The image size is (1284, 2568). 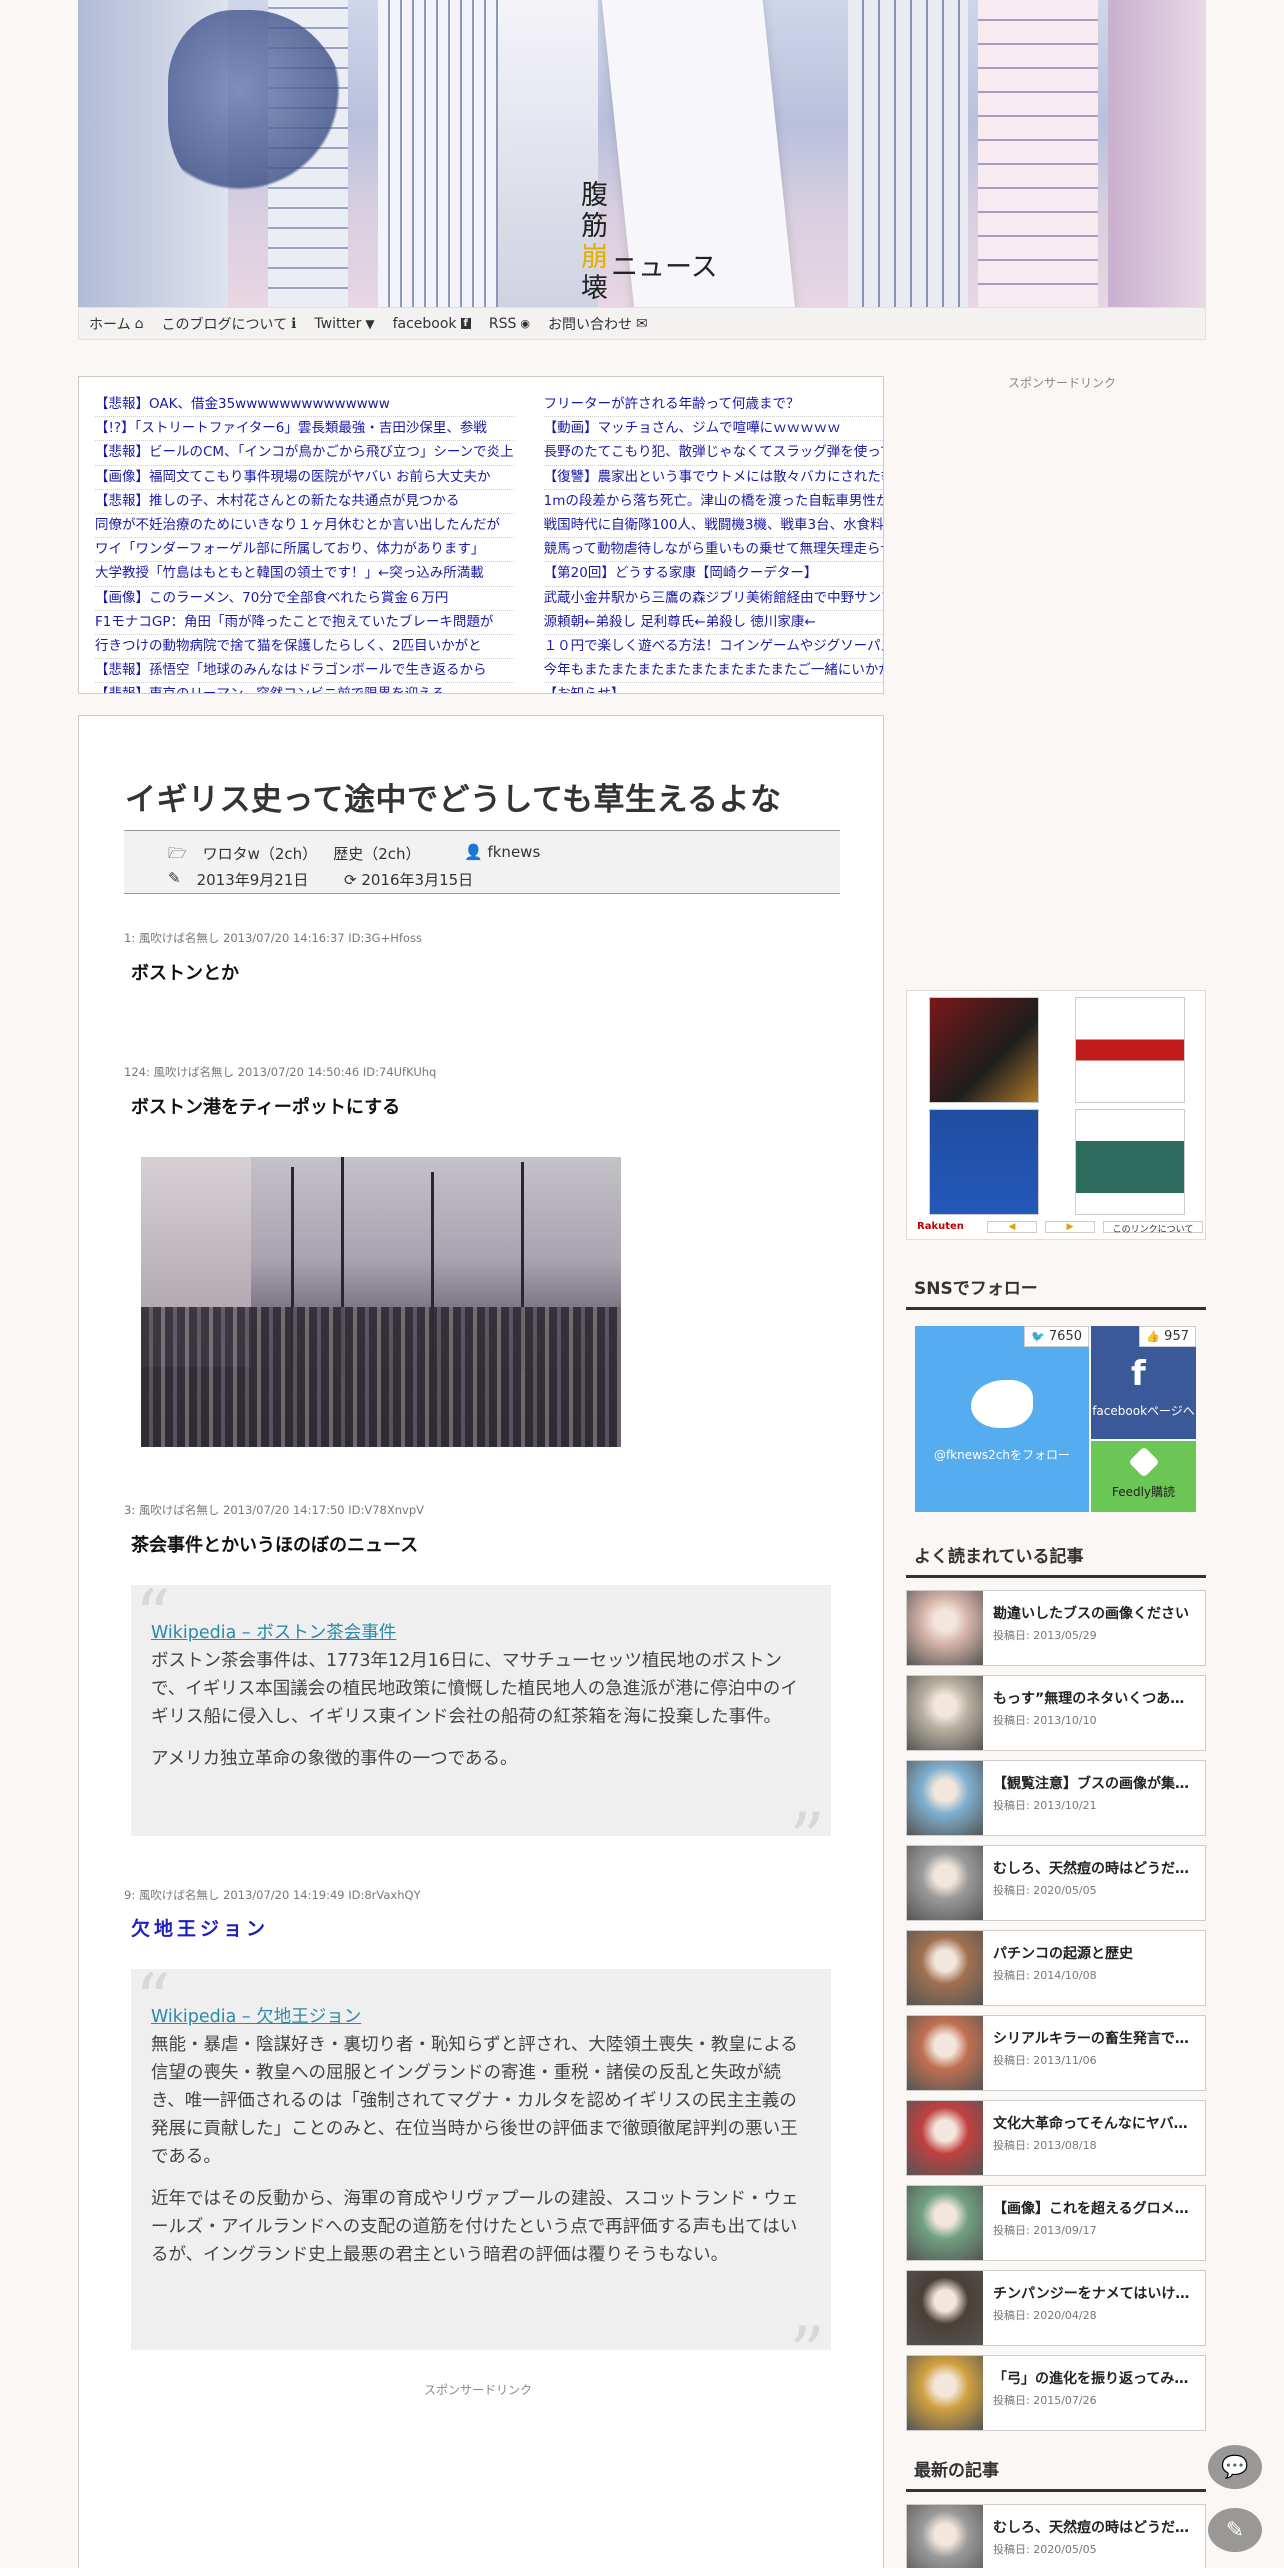 I want to click on post-card: 文化大革命ってそんなにヤバかったの？ 投稿日: 2013/08/18, so click(x=1056, y=2138).